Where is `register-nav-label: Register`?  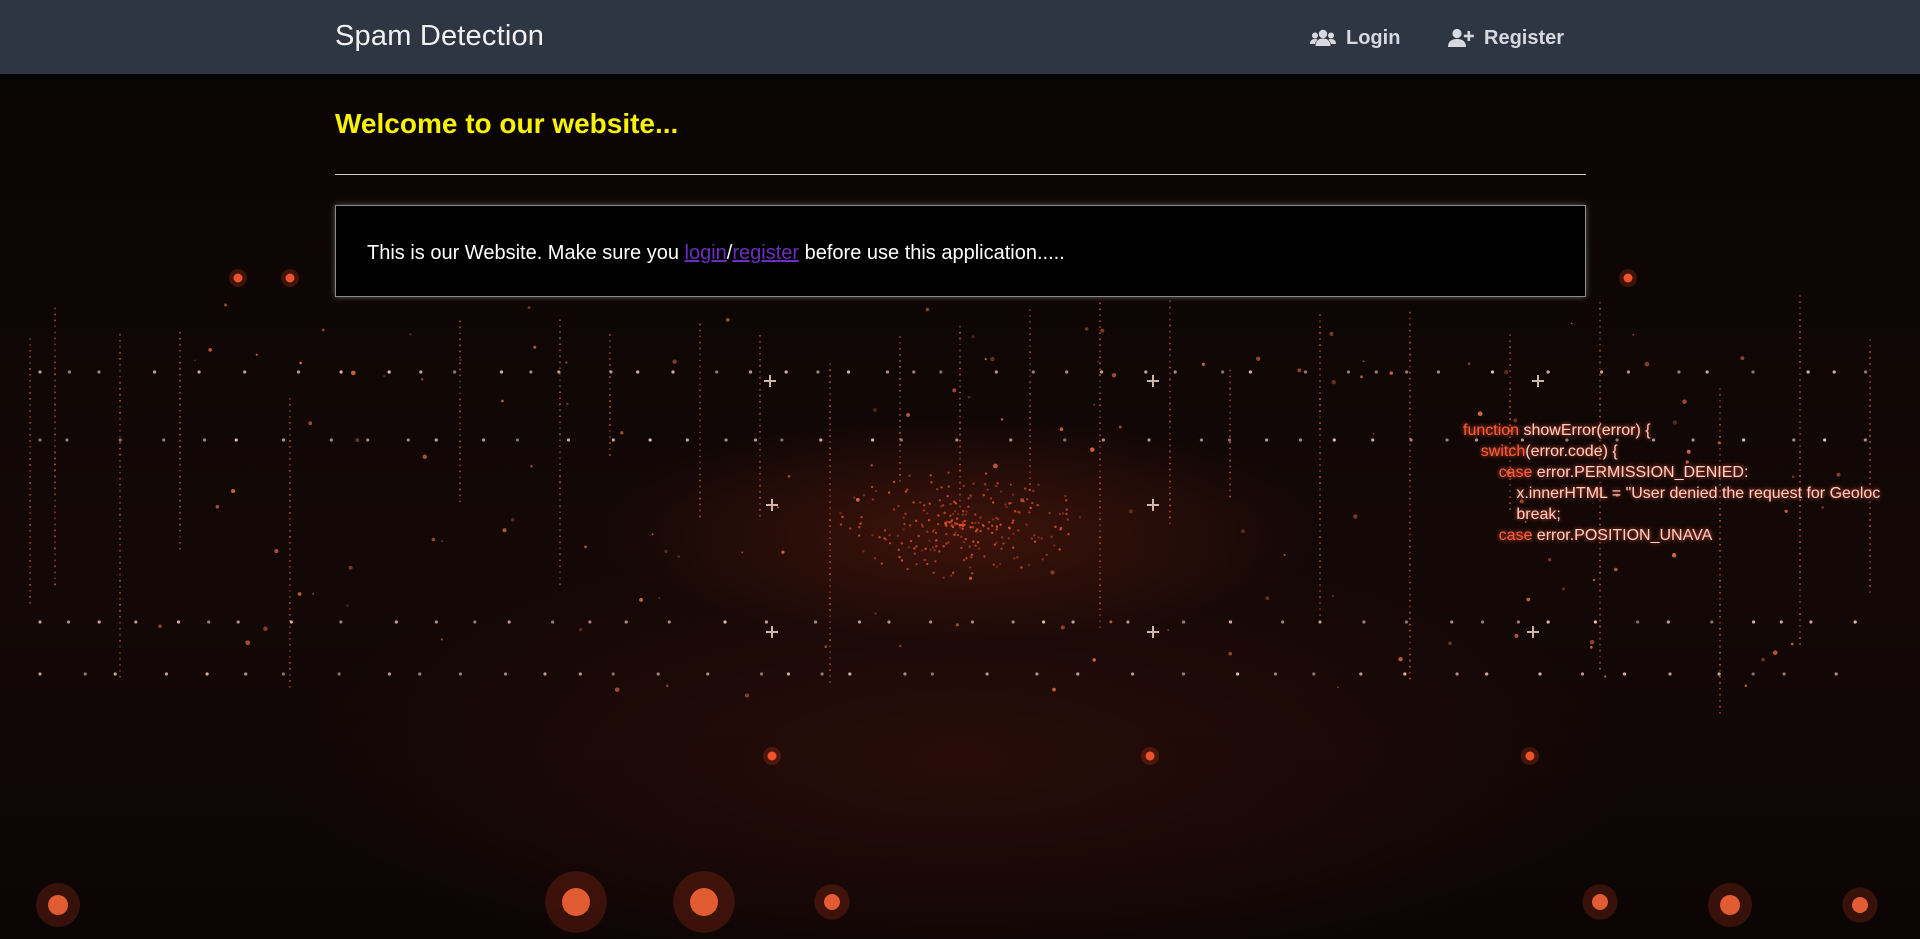
register-nav-label: Register is located at coordinates (1524, 37).